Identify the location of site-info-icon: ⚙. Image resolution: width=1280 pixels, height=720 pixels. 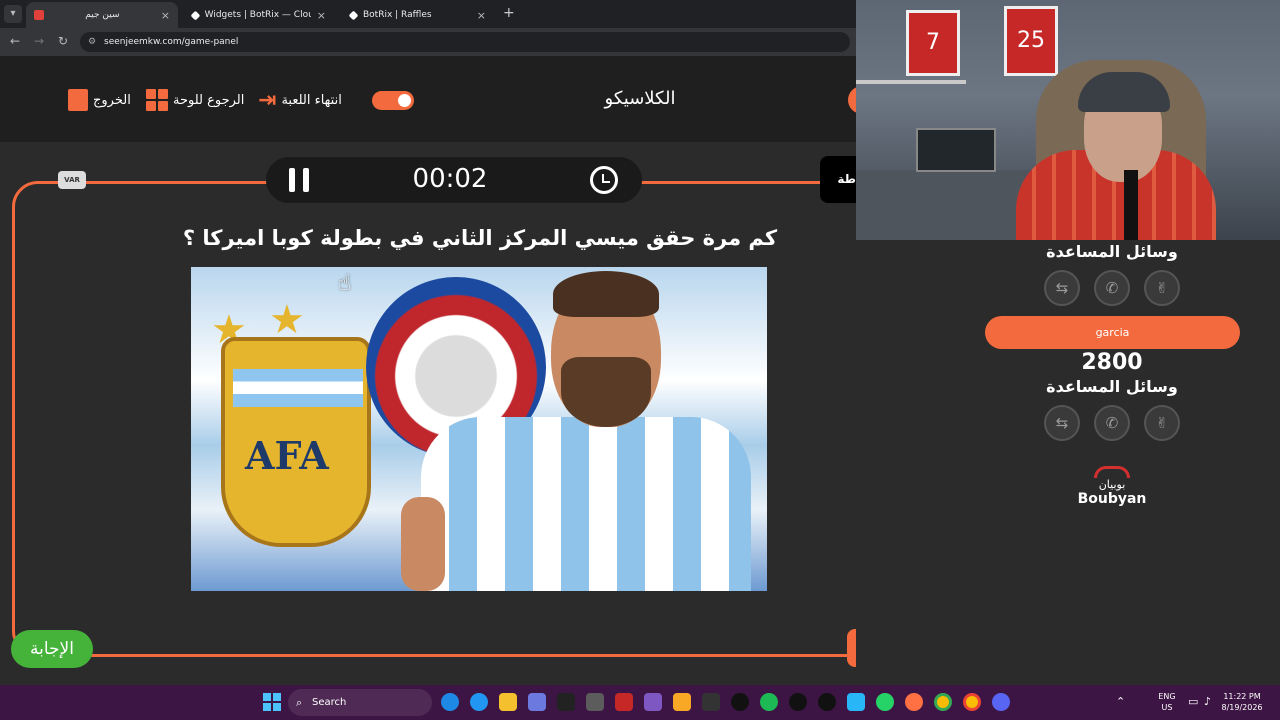
(92, 42).